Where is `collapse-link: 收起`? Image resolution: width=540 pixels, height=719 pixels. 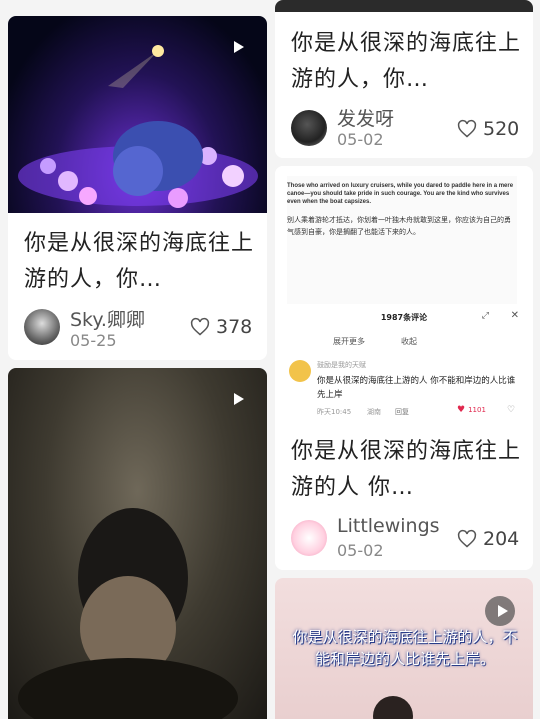 collapse-link: 收起 is located at coordinates (409, 341).